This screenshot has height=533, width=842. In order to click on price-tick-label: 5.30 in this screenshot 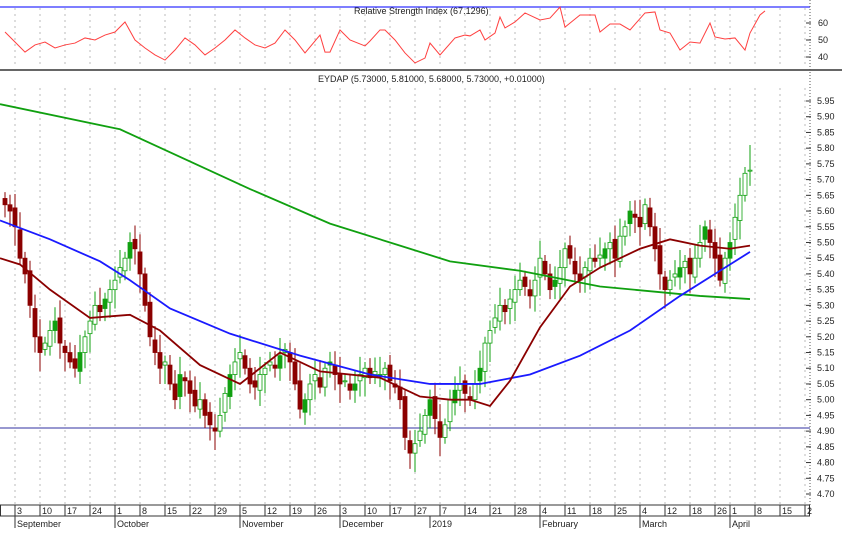, I will do `click(826, 305)`.